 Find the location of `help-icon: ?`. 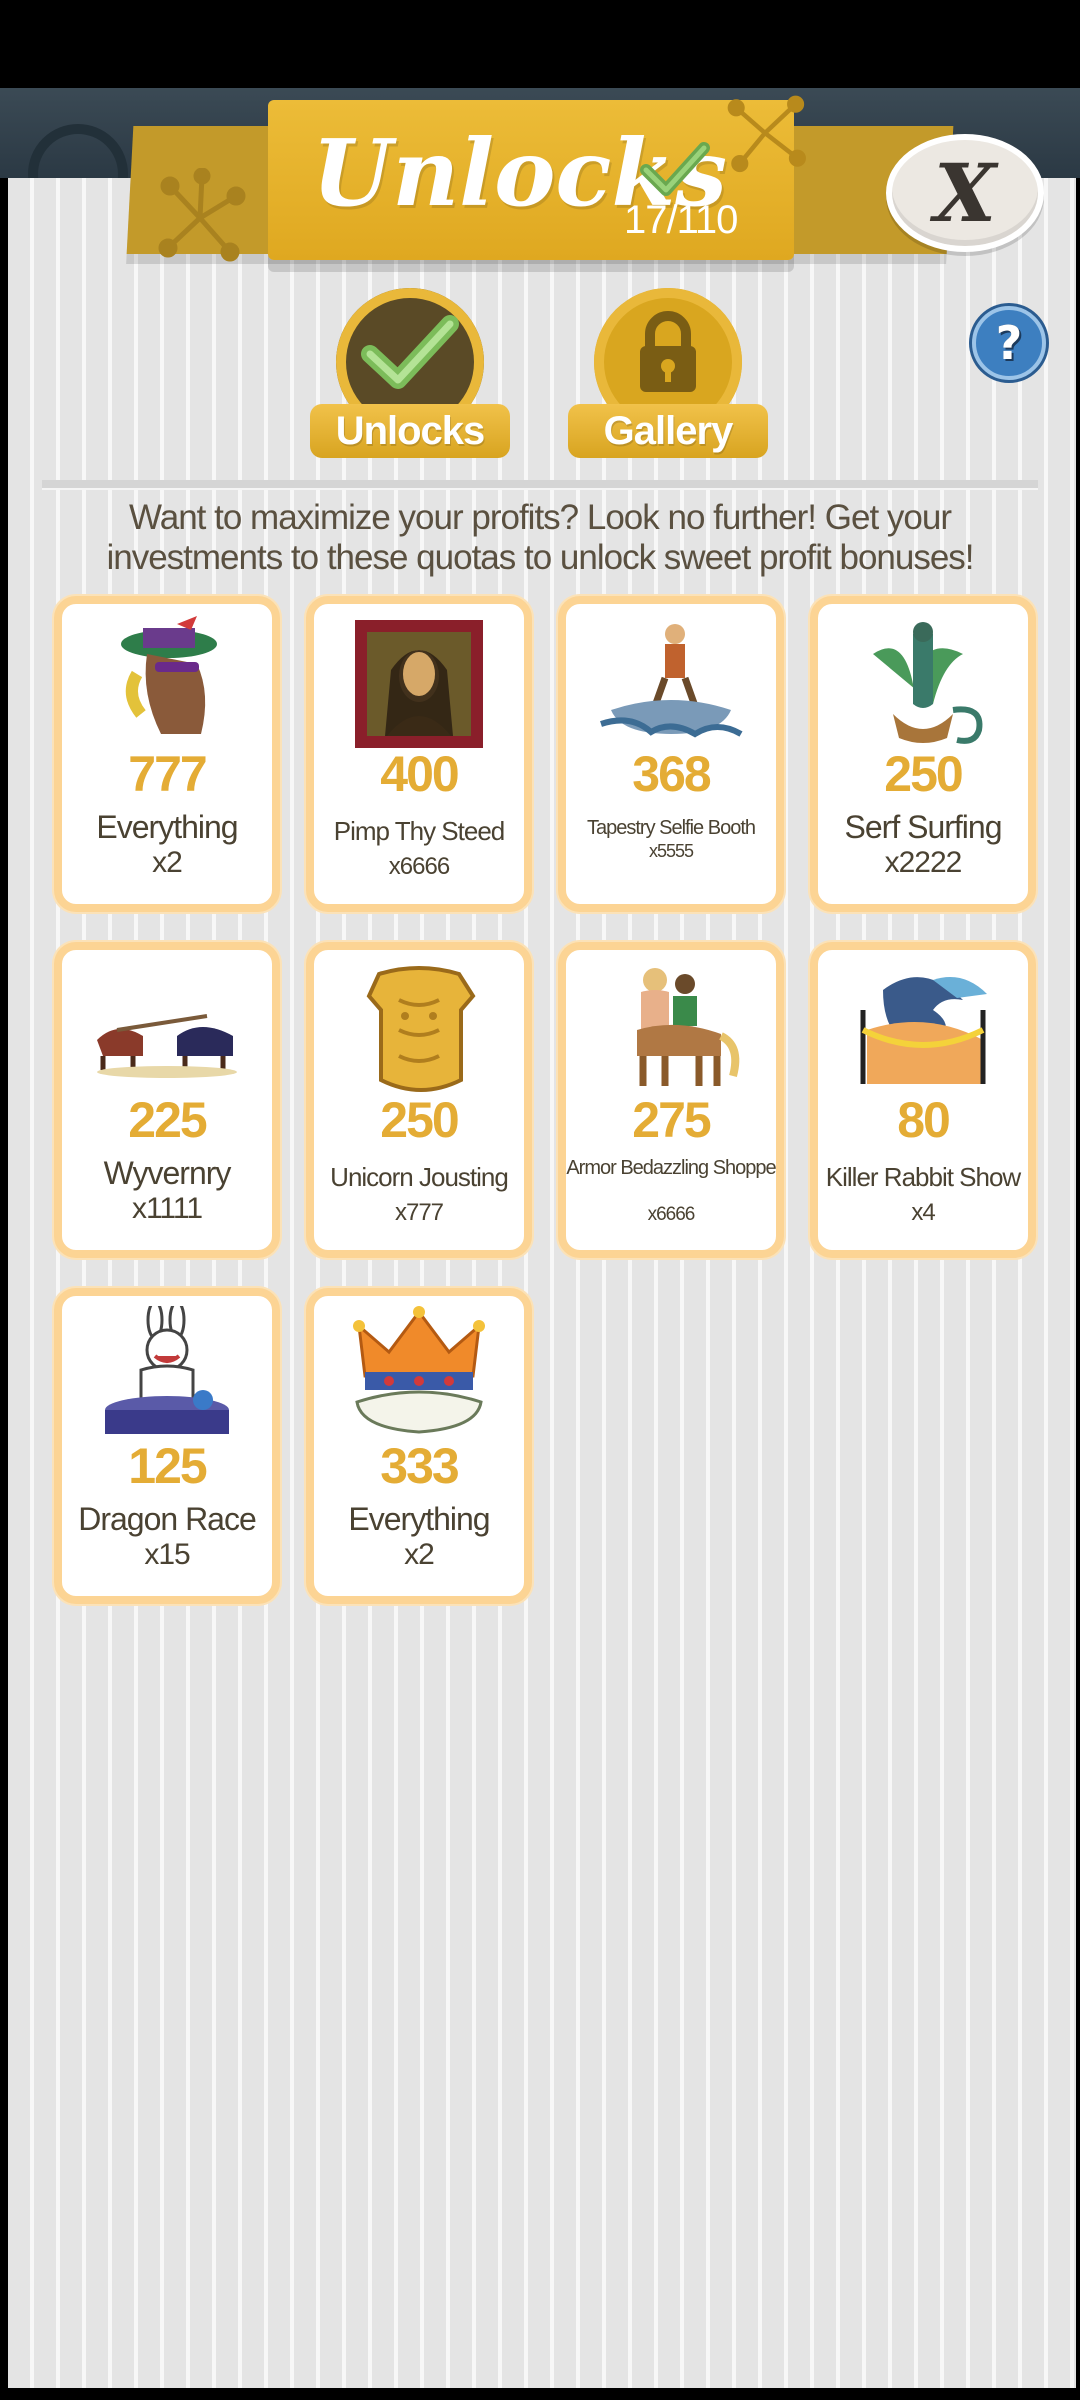

help-icon: ? is located at coordinates (1009, 343).